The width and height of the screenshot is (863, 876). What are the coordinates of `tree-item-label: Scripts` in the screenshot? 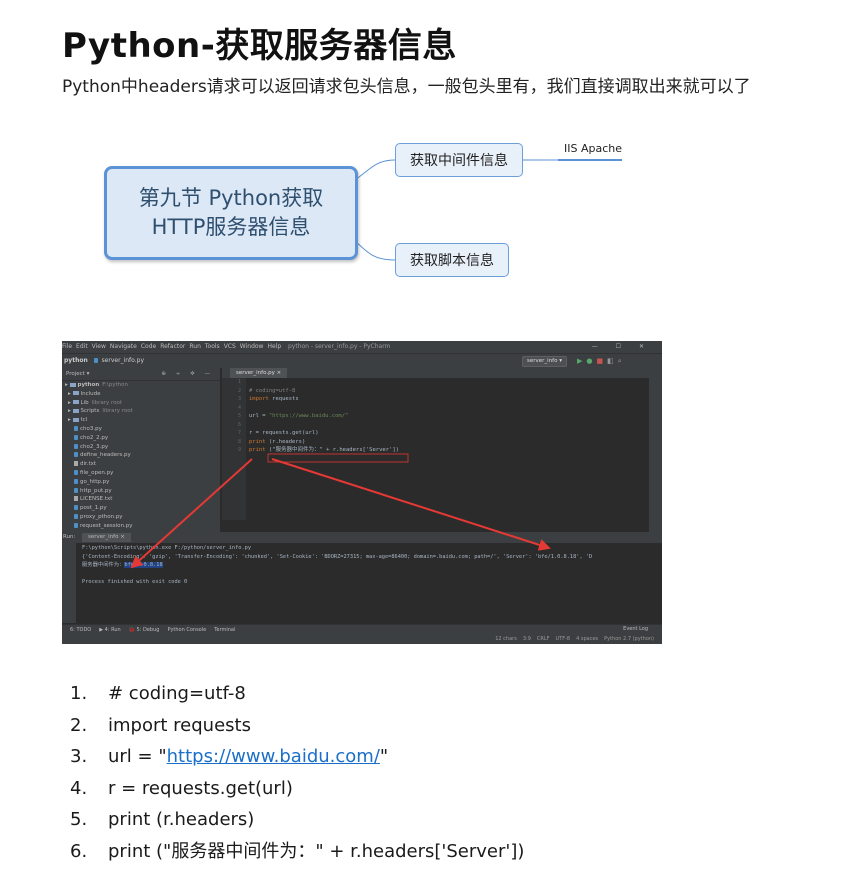 It's located at (90, 411).